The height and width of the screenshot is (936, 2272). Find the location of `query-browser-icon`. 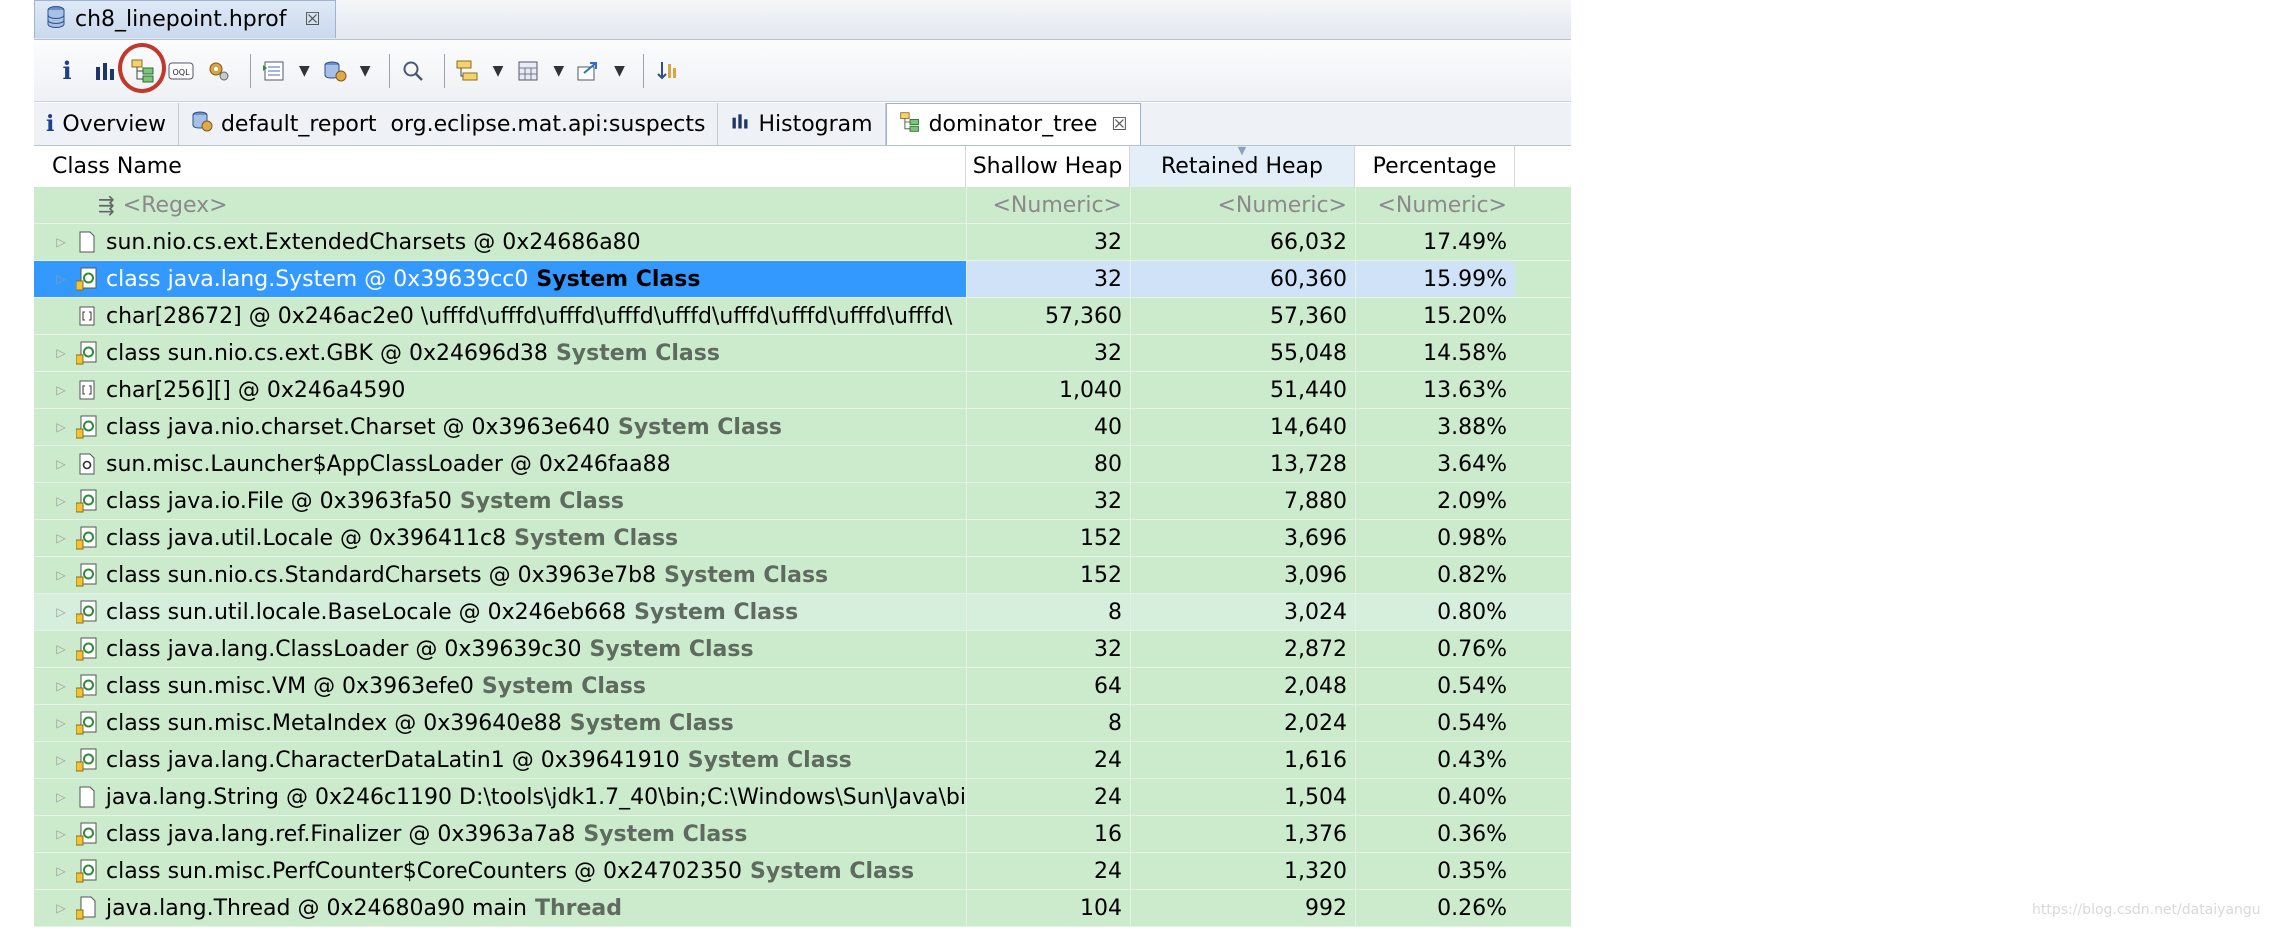

query-browser-icon is located at coordinates (335, 71).